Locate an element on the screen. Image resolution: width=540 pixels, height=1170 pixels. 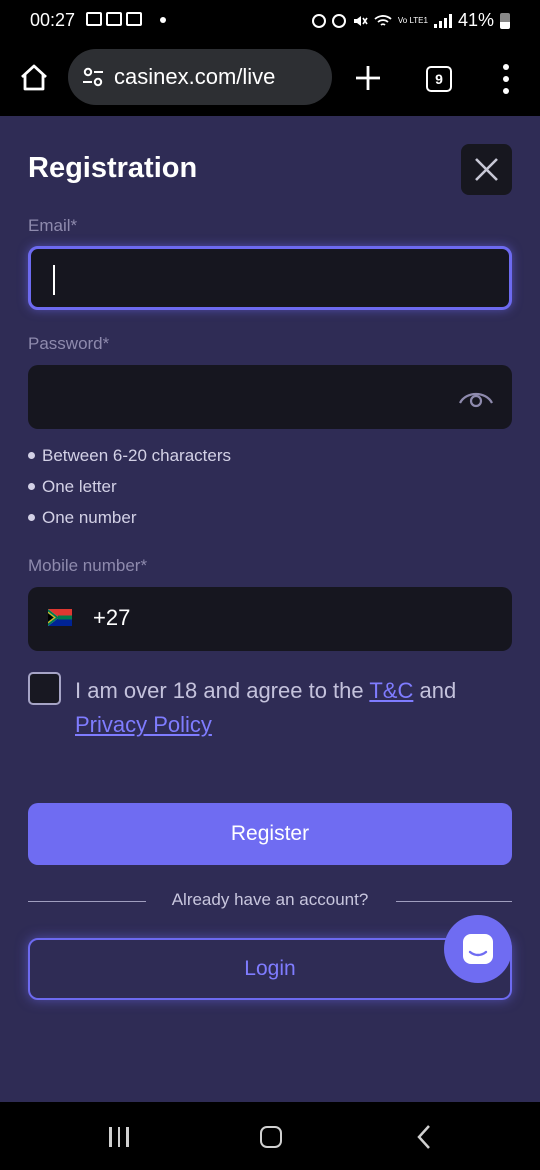
browser-toolbar: casinex.com/live 9 is located at coordinates (270, 78).